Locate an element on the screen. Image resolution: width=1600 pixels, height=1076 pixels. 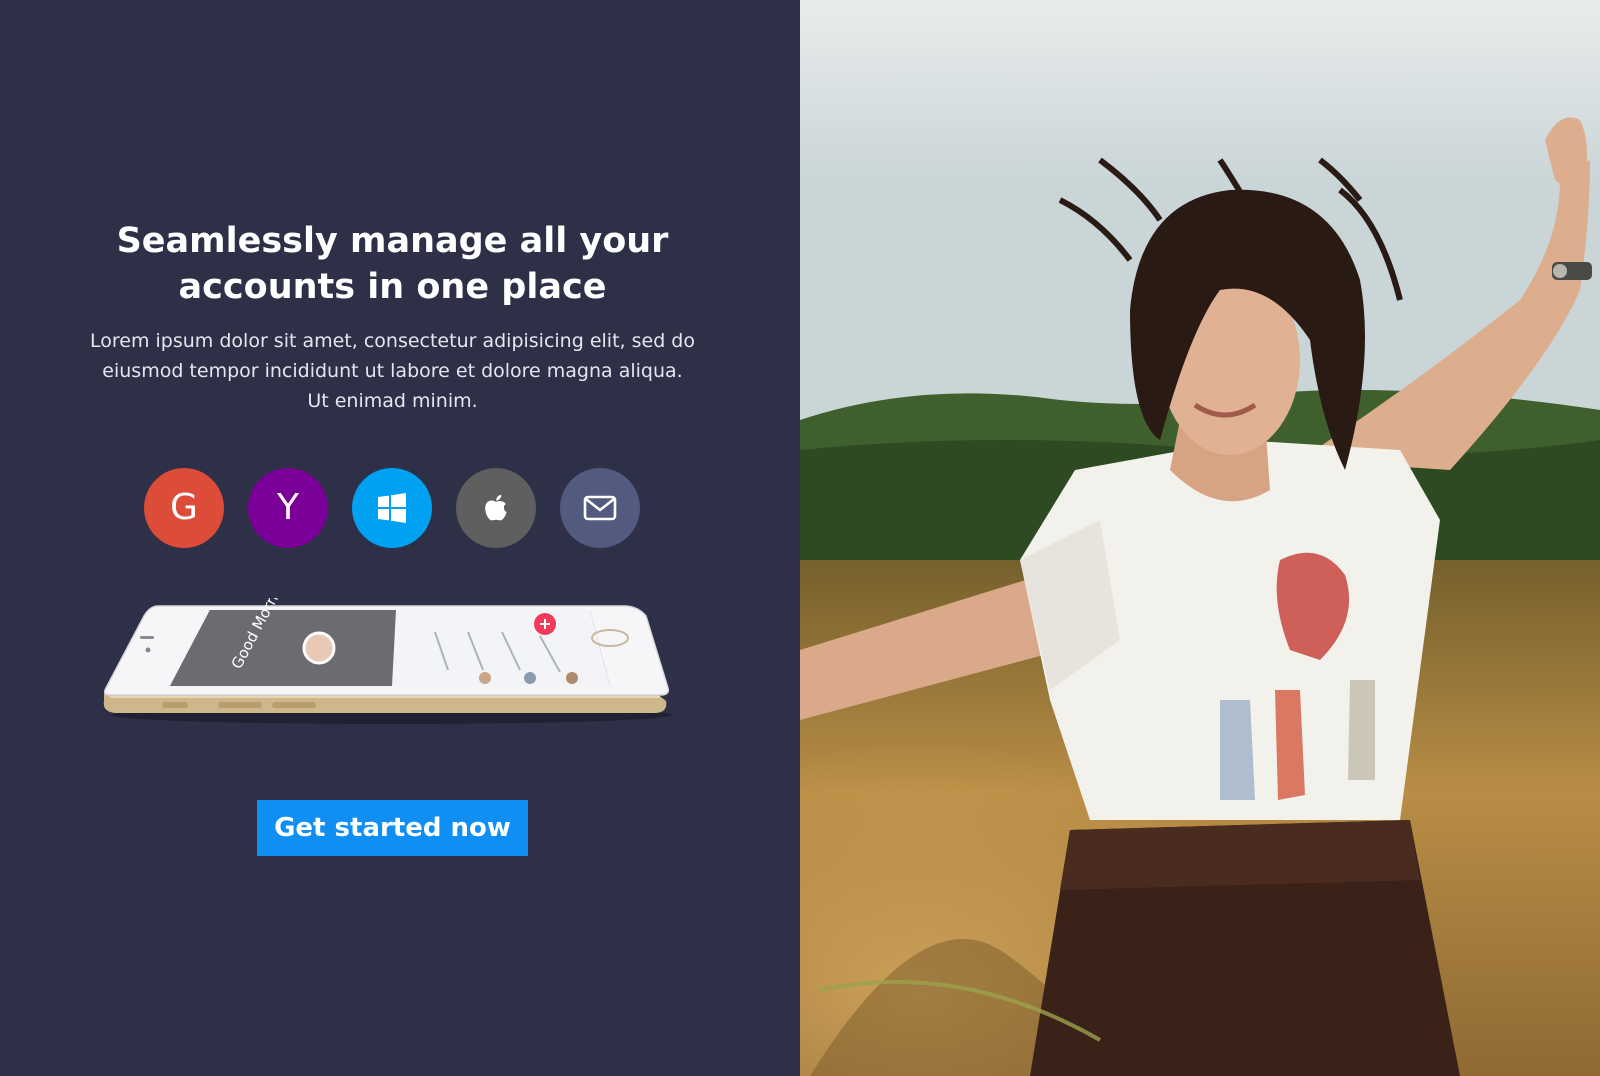
email-login-button is located at coordinates (600, 508).